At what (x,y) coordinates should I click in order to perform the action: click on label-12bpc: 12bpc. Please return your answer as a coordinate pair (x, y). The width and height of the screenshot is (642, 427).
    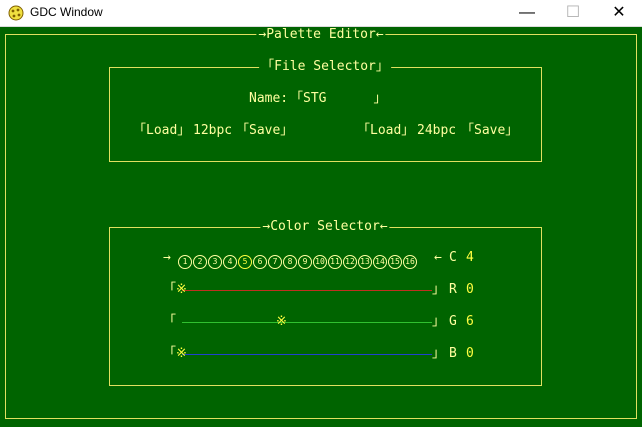
    Looking at the image, I should click on (213, 130).